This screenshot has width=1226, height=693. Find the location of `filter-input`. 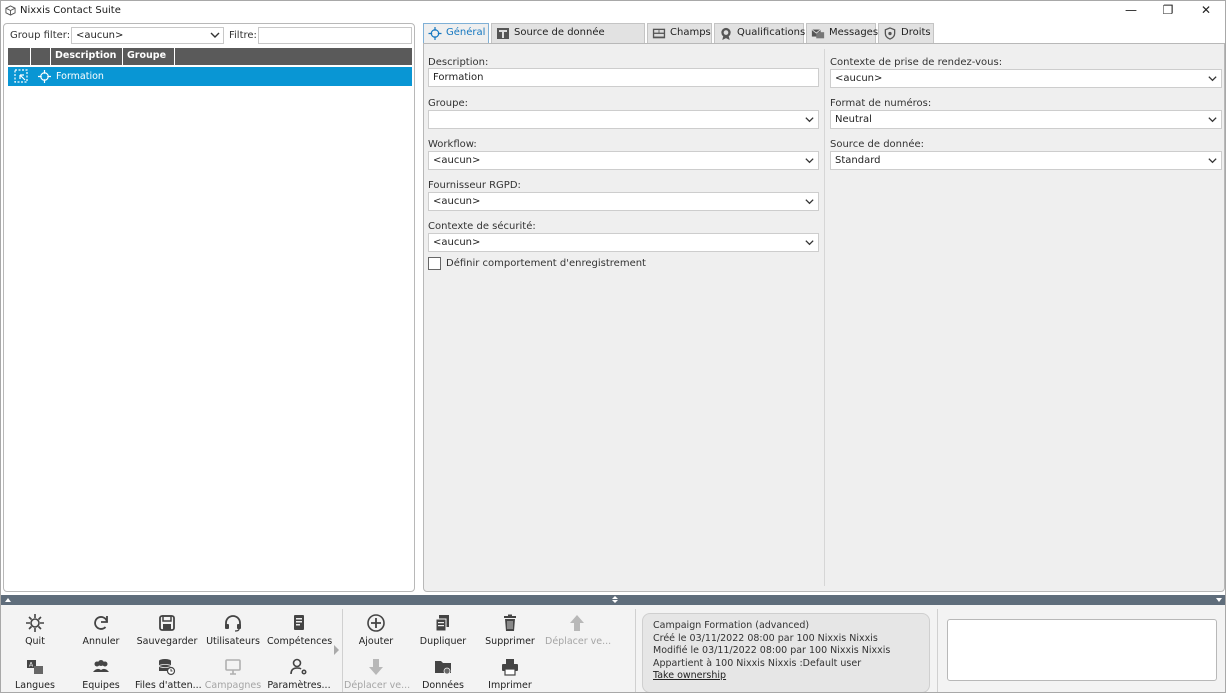

filter-input is located at coordinates (335, 35).